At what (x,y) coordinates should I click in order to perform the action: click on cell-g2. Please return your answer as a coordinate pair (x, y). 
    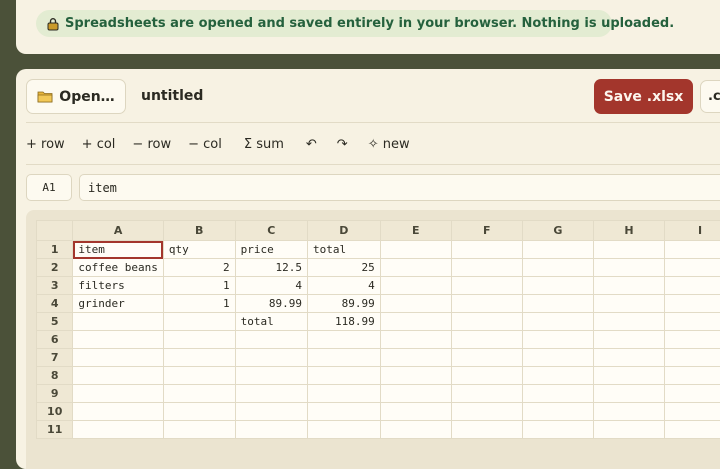
    Looking at the image, I should click on (557, 268).